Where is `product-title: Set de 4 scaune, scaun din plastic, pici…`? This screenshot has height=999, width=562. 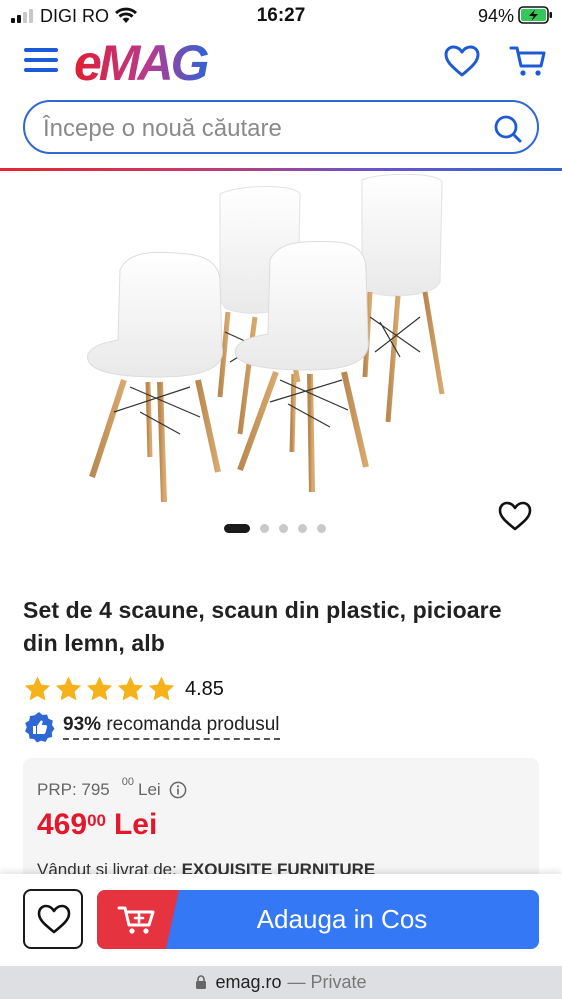
product-title: Set de 4 scaune, scaun din plastic, pici… is located at coordinates (262, 626).